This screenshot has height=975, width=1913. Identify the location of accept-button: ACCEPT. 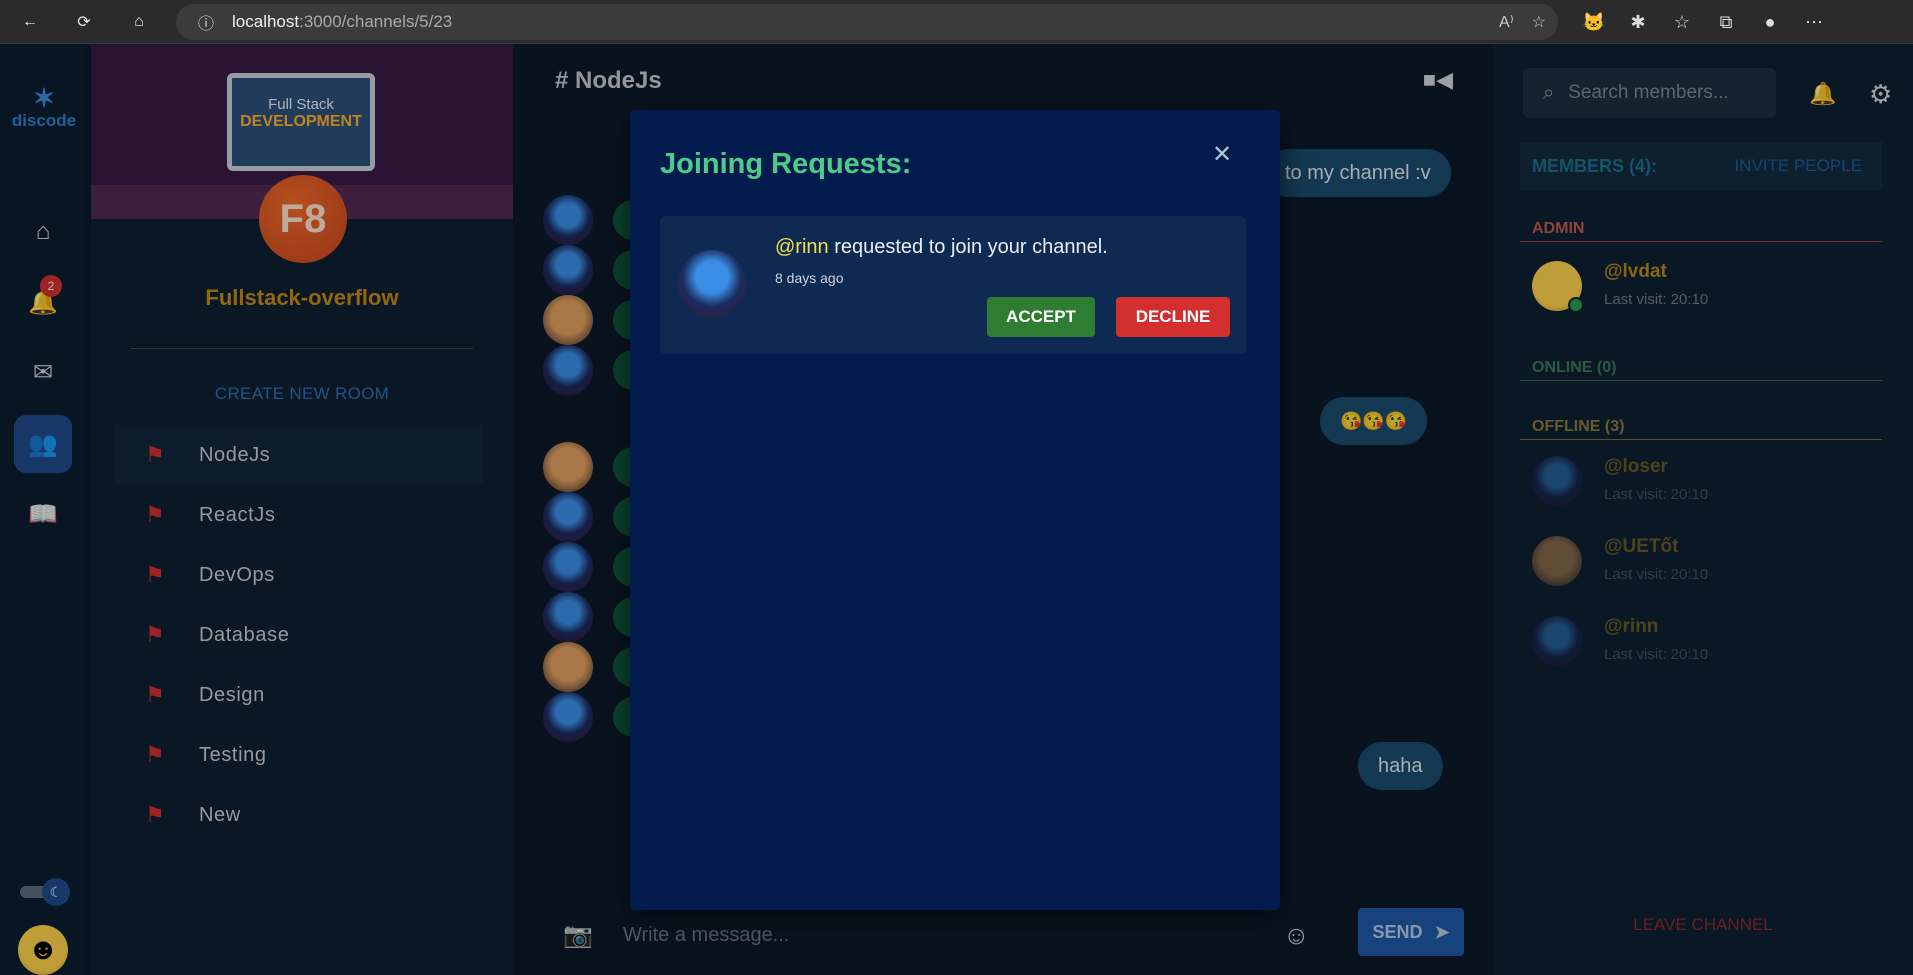
(1041, 317).